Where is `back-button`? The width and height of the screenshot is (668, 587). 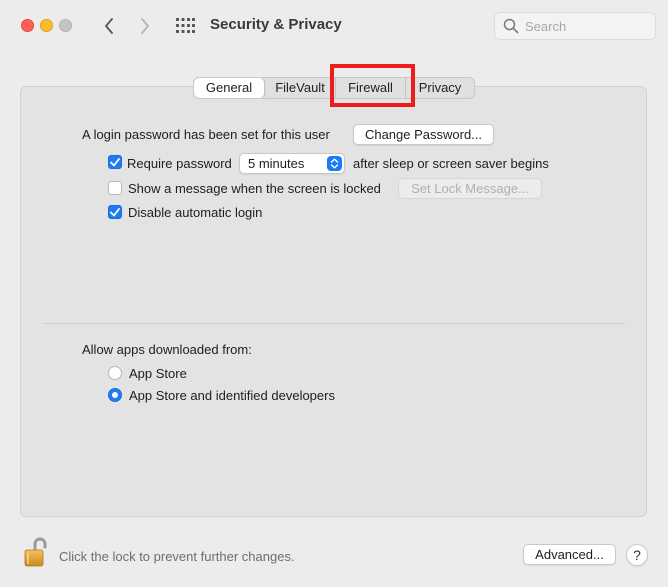 back-button is located at coordinates (109, 26).